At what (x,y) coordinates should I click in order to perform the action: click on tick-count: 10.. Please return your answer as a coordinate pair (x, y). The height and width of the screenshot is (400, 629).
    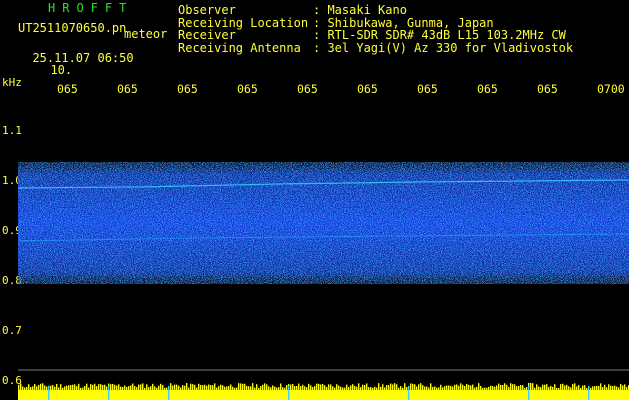
    Looking at the image, I should click on (61, 70).